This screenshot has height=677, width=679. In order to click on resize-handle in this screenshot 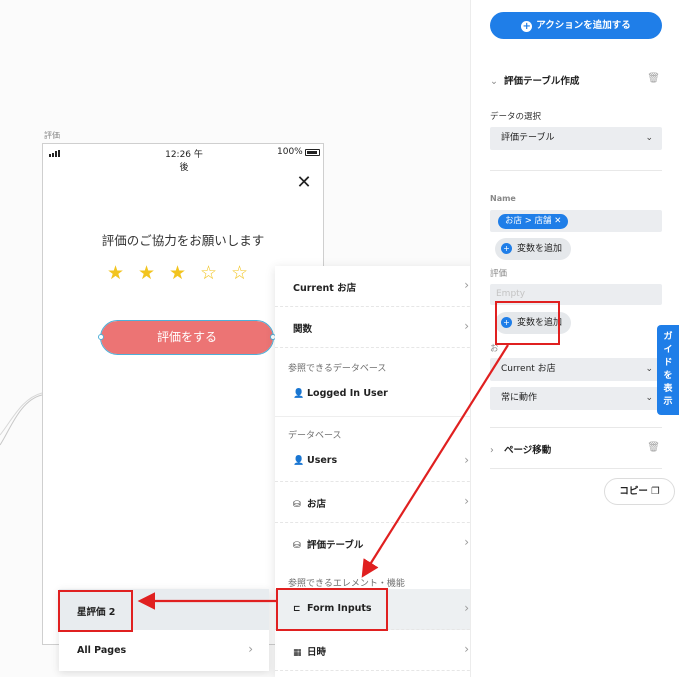, I will do `click(101, 337)`.